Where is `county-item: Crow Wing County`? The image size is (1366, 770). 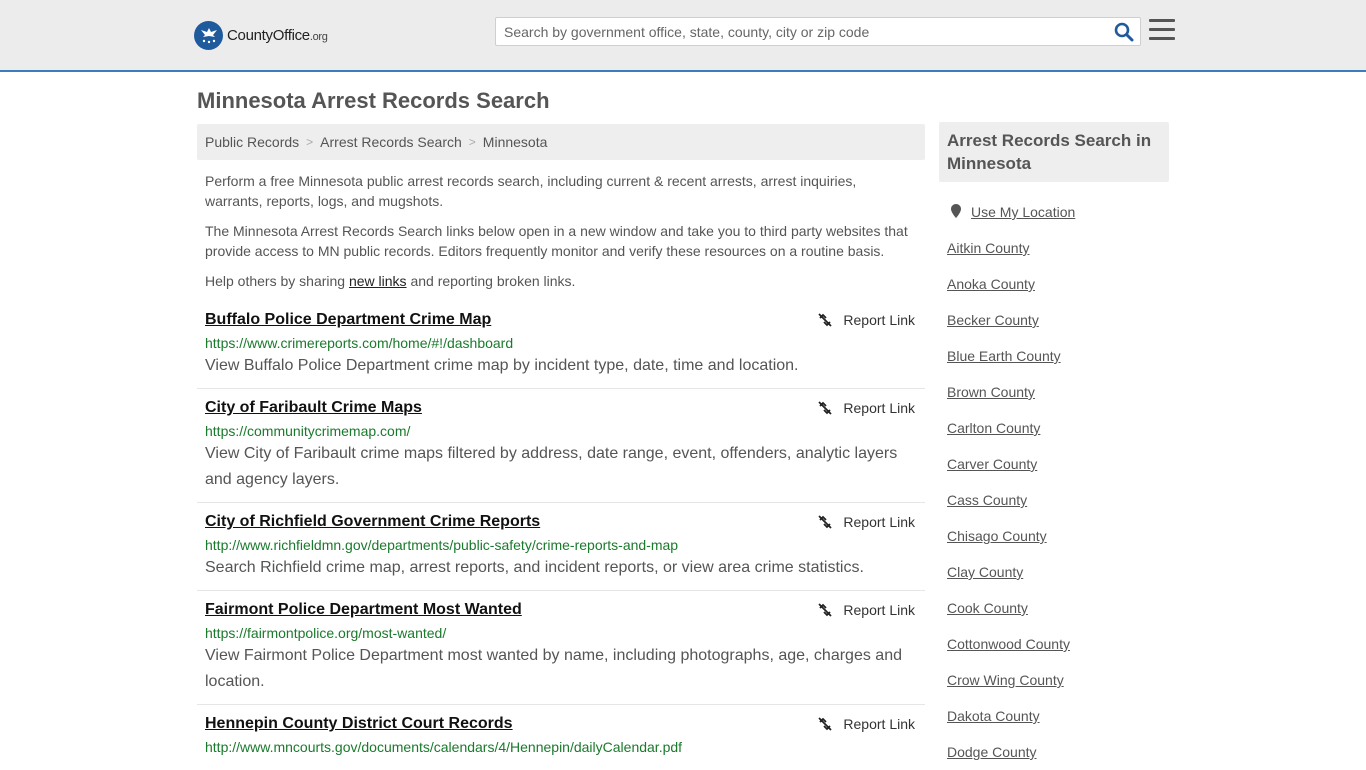 county-item: Crow Wing County is located at coordinates (1058, 680).